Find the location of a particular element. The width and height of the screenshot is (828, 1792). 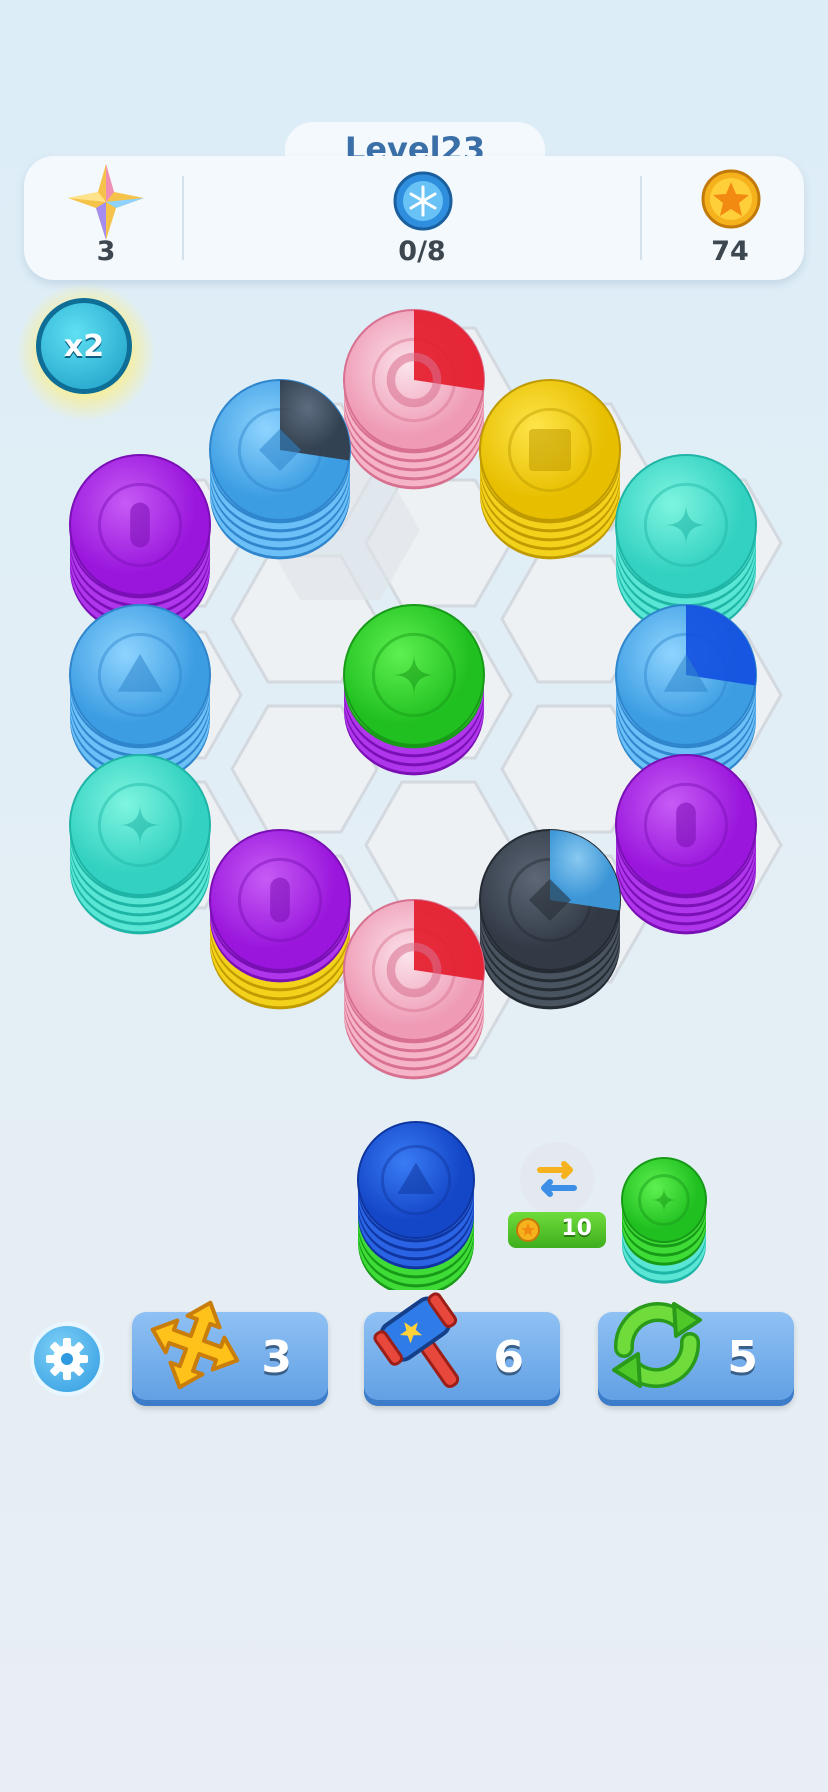

hammer-tool-button: 6 is located at coordinates (462, 1349).